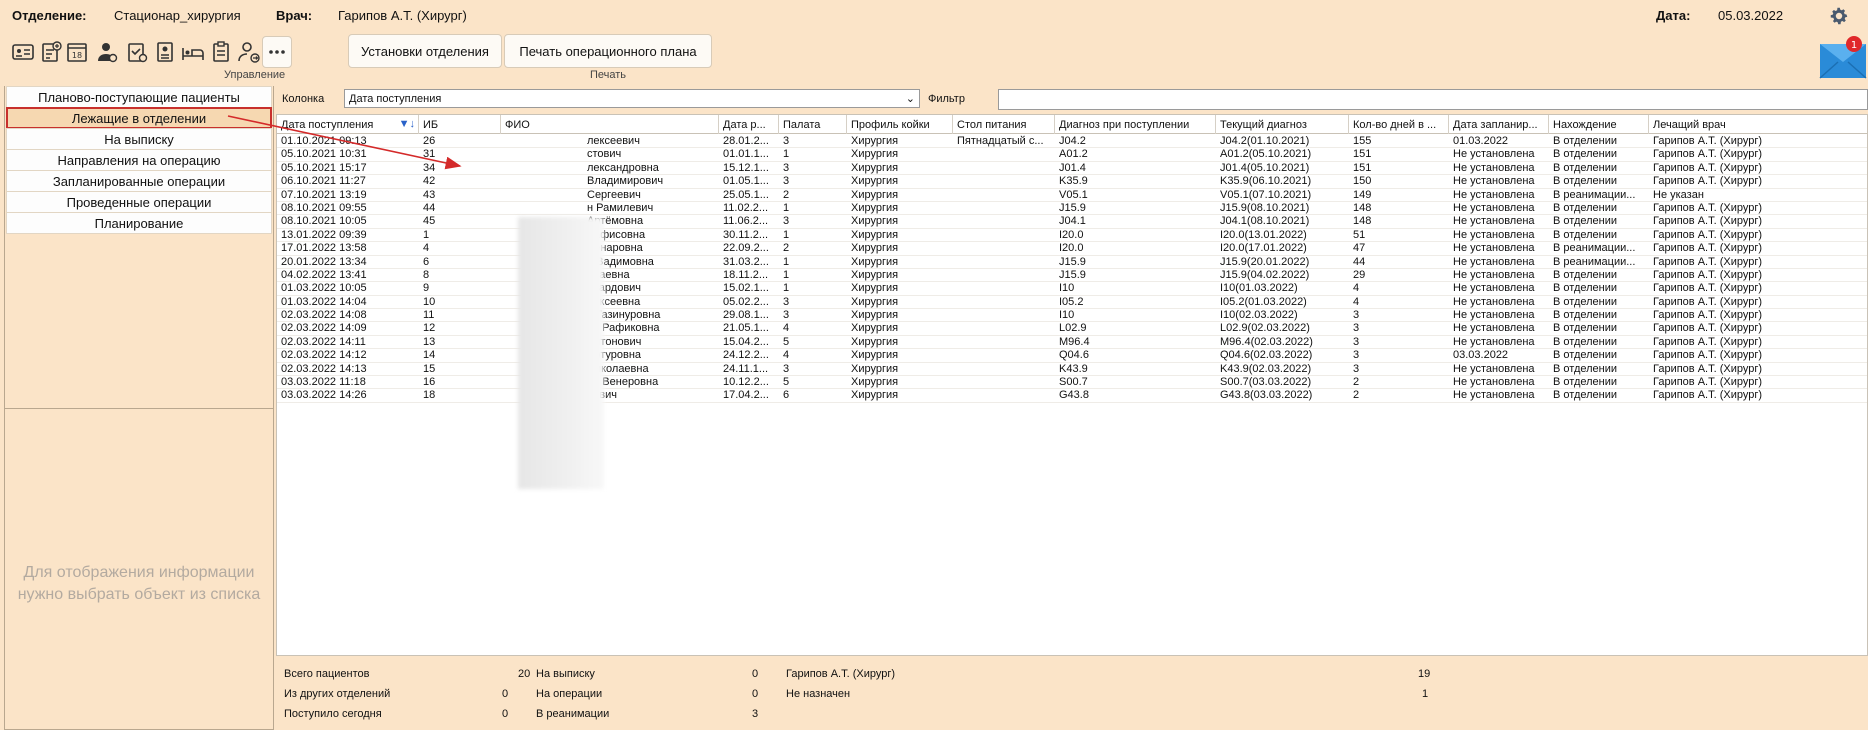 The image size is (1868, 730). I want to click on table-cell: лександровна, so click(623, 167).